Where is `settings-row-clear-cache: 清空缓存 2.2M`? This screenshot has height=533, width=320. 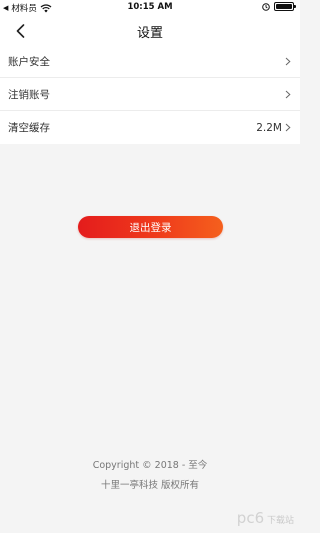
settings-row-clear-cache: 清空缓存 2.2M is located at coordinates (150, 127).